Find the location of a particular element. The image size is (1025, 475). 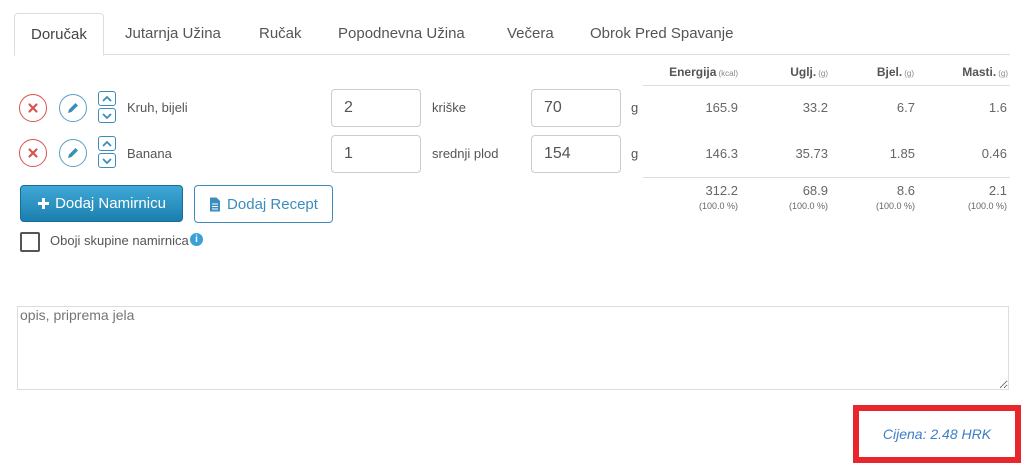

tab-afternoon-snack: Popodnevna Užina is located at coordinates (401, 34).